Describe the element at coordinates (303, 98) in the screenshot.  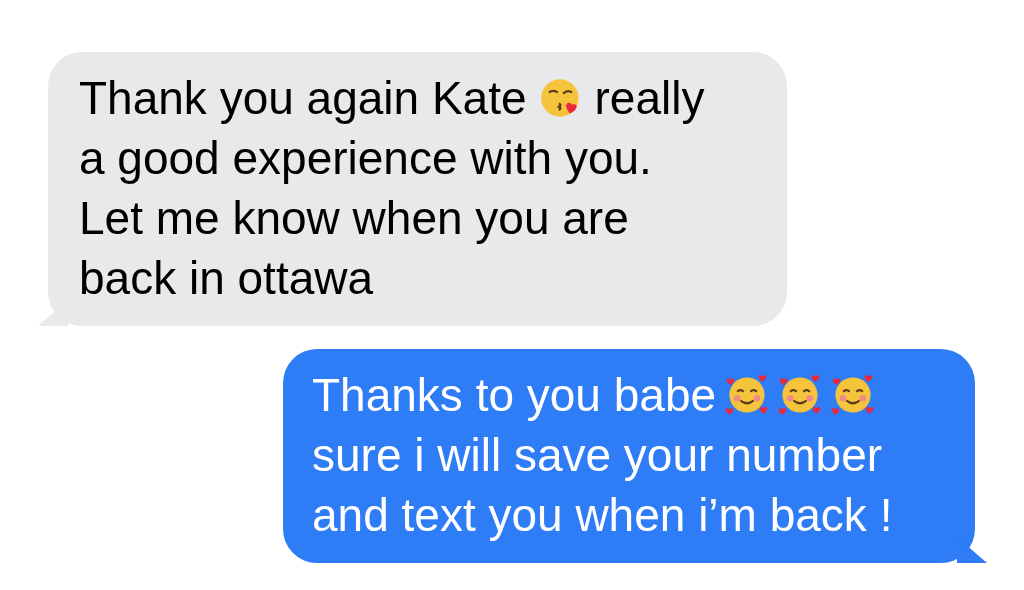
I see `message-text: Thank you again Kate` at that location.